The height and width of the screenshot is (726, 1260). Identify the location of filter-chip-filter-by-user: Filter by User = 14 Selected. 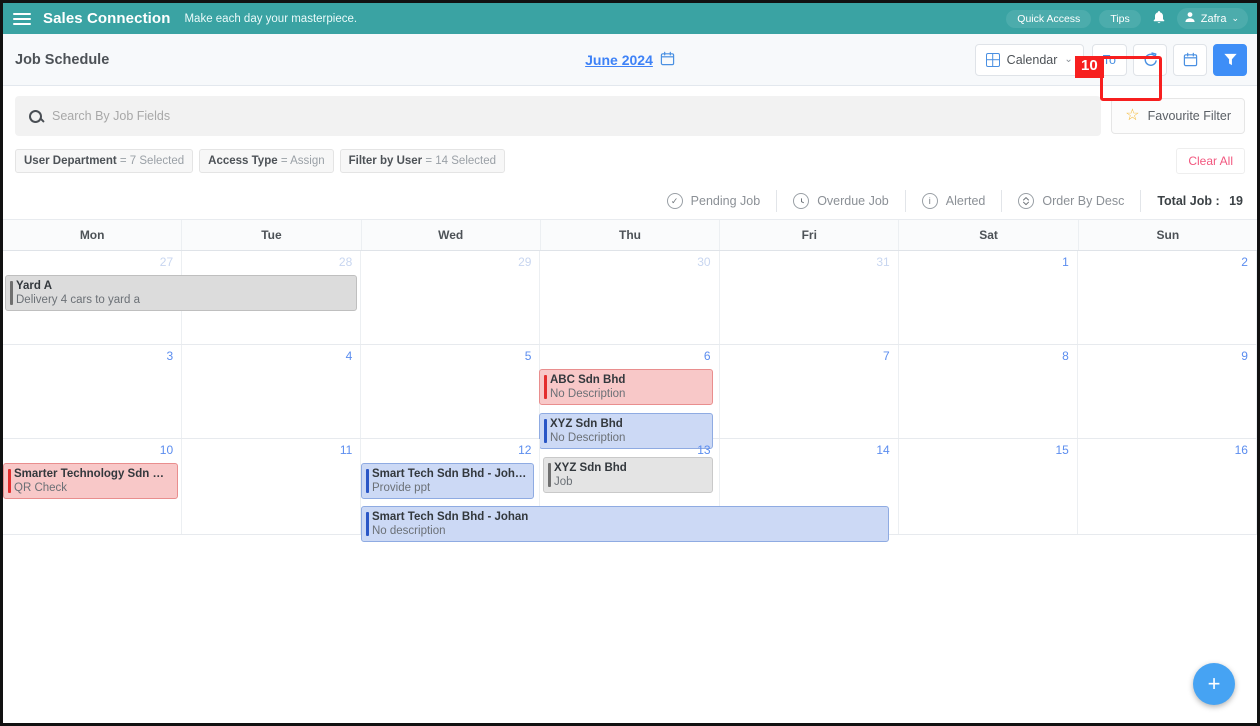
(422, 161).